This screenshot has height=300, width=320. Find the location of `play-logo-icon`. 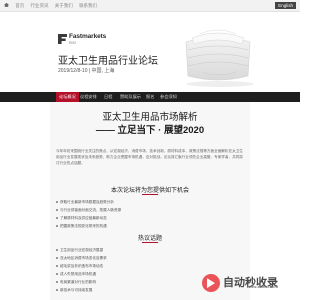

play-logo-icon is located at coordinates (211, 283).